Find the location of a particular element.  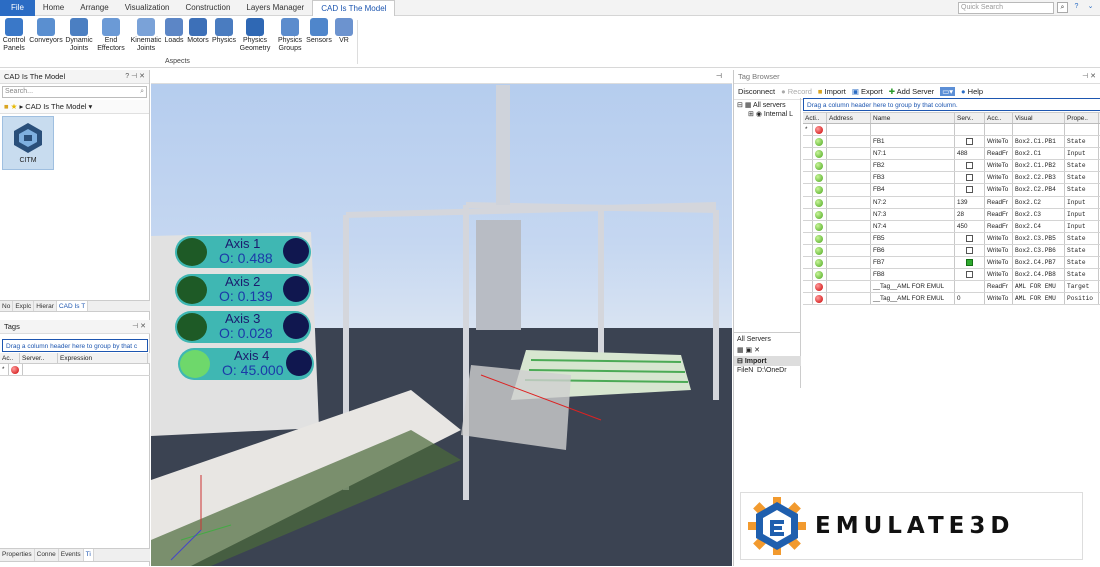

tag-row: FB8 WriteTo Box2.C4.PB8 State is located at coordinates (951, 275).